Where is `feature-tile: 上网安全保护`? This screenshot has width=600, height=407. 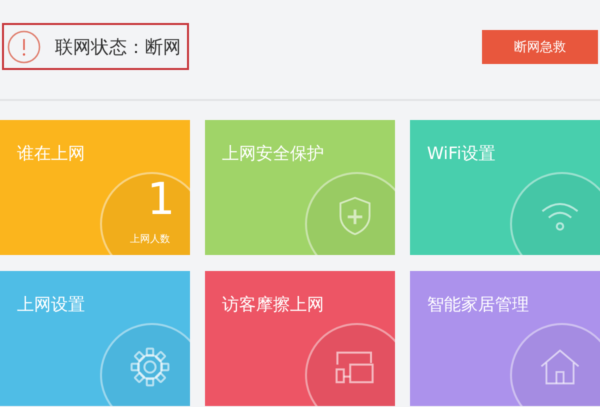 feature-tile: 上网安全保护 is located at coordinates (300, 187).